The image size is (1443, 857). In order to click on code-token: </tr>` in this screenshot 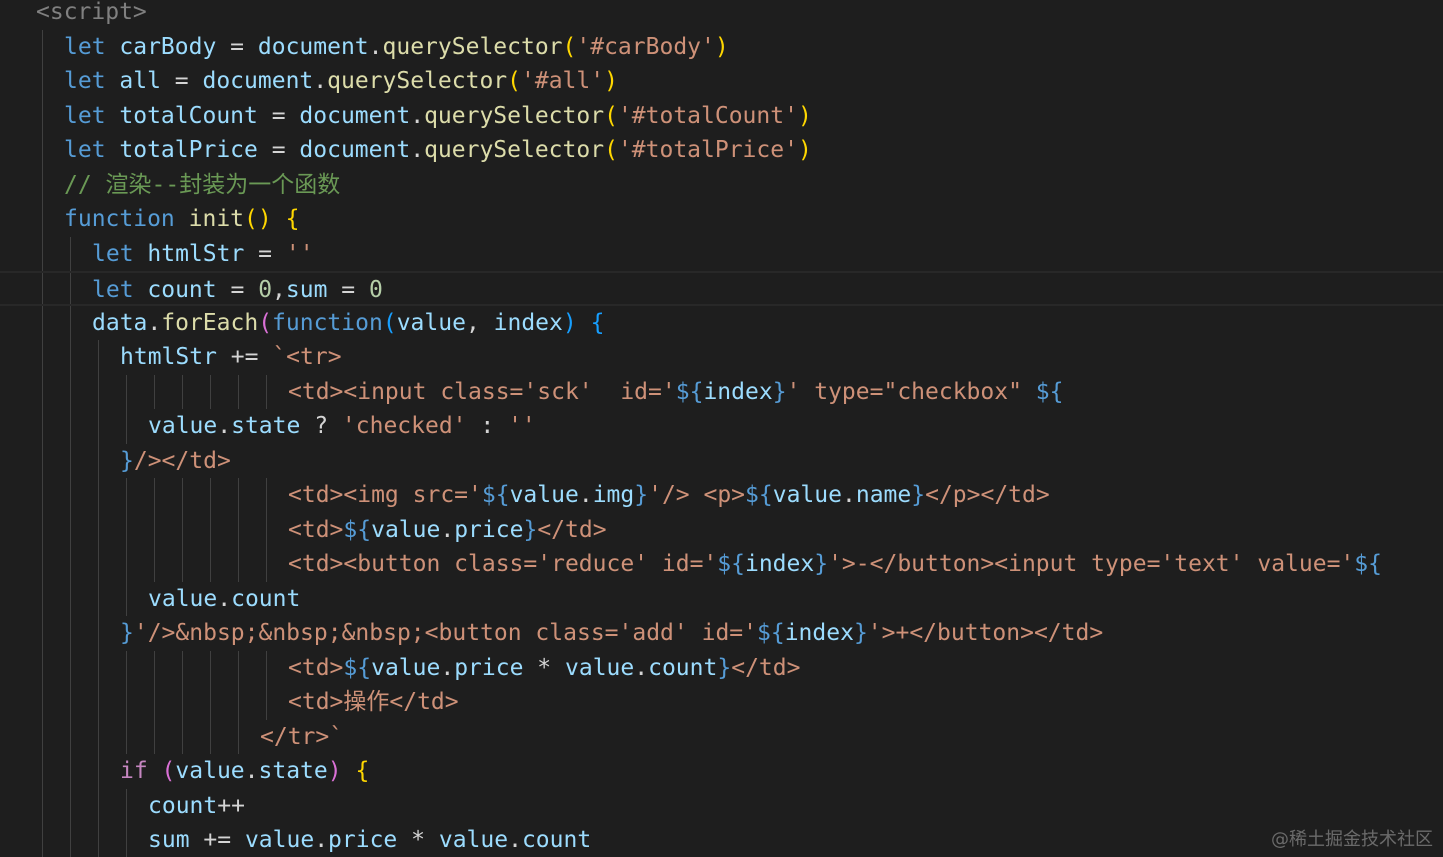, I will do `click(302, 736)`.